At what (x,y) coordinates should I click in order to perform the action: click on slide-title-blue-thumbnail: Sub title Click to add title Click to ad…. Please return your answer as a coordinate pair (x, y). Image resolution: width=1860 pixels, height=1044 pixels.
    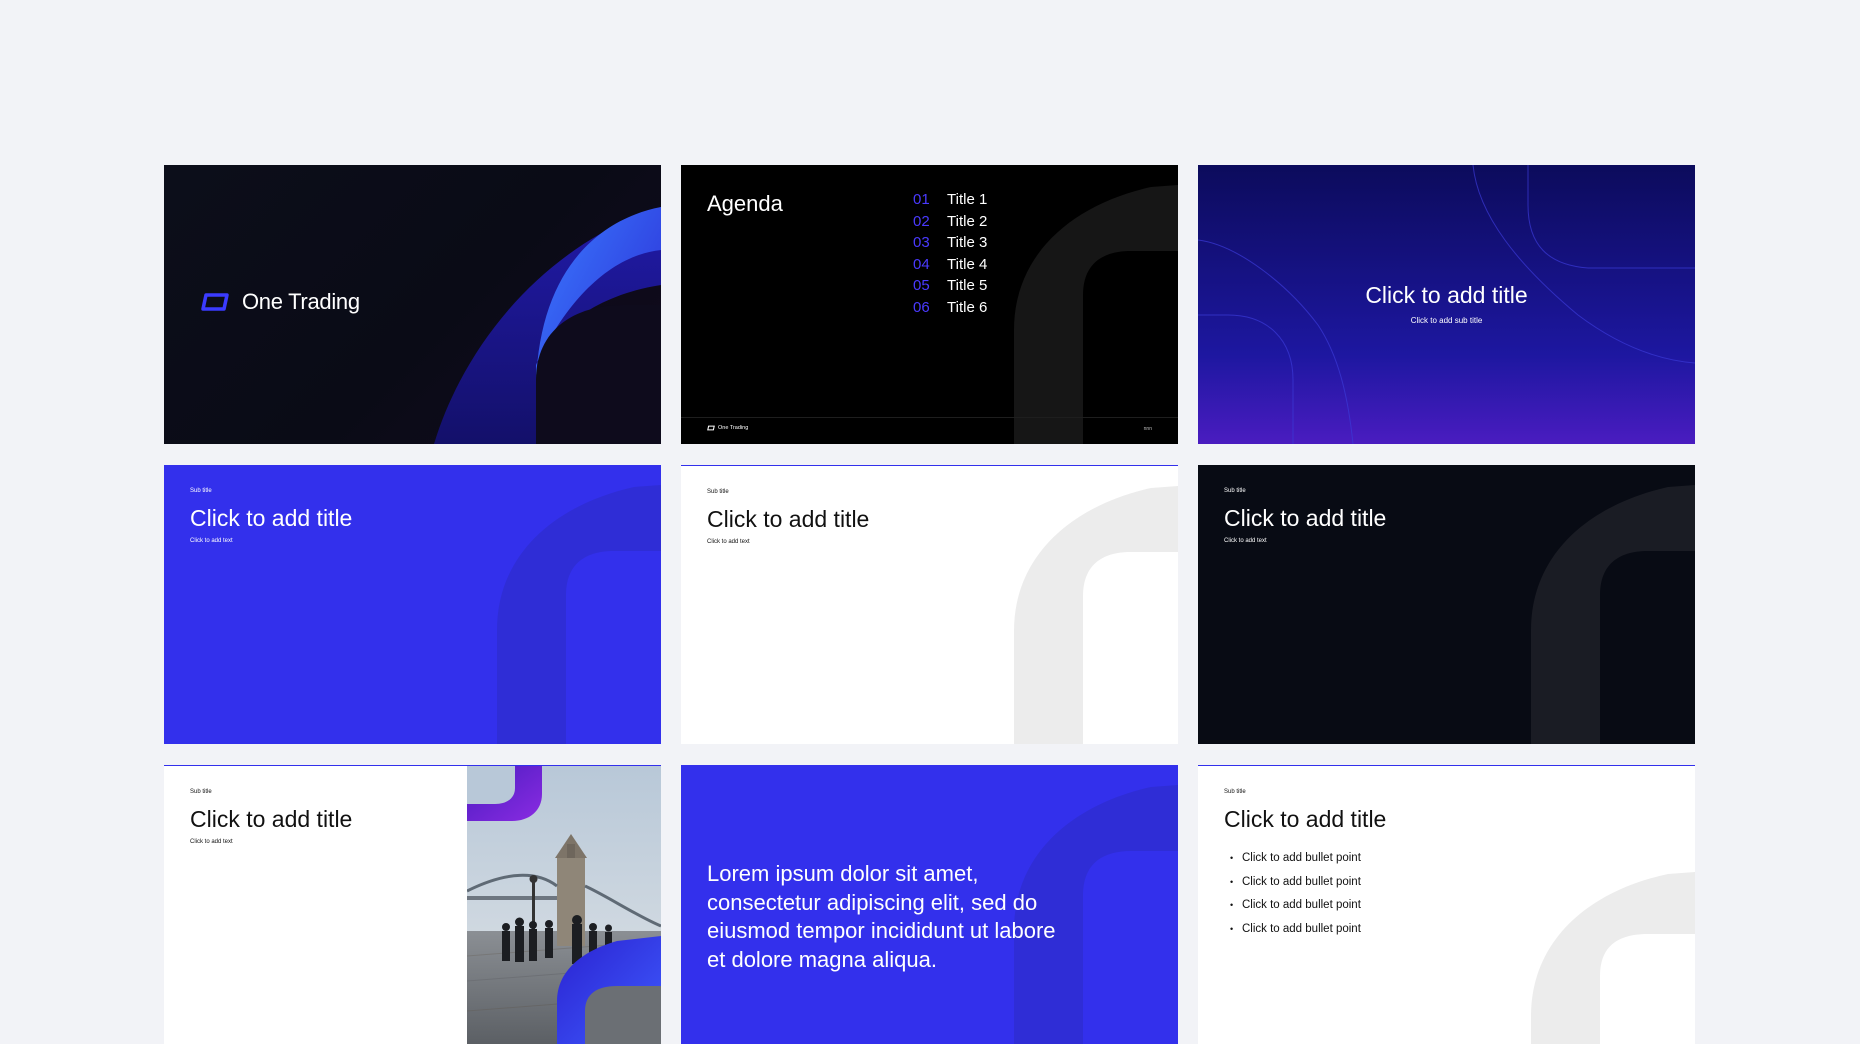
    Looking at the image, I should click on (412, 604).